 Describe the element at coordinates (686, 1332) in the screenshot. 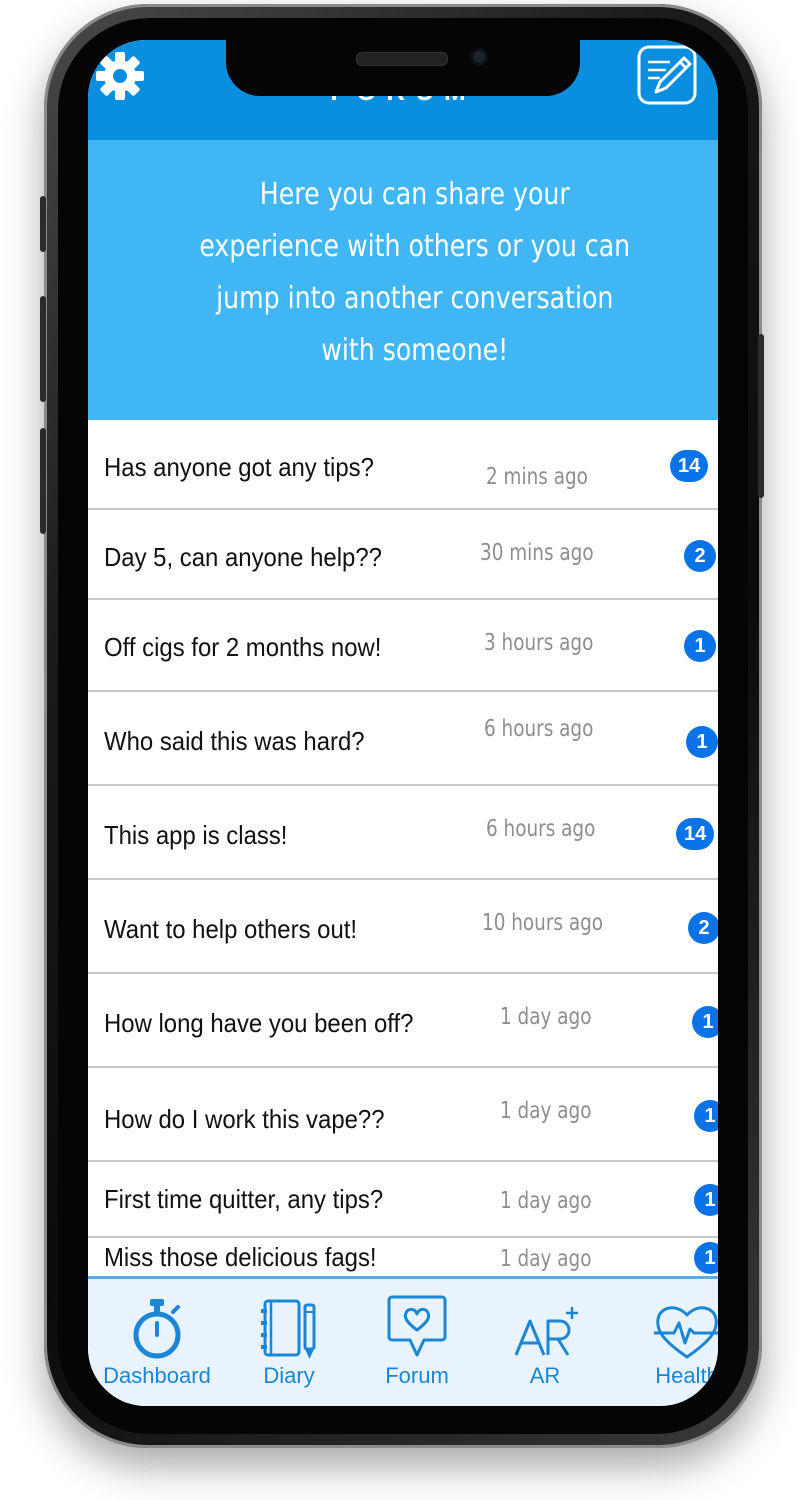

I see `heart-pulse-icon` at that location.